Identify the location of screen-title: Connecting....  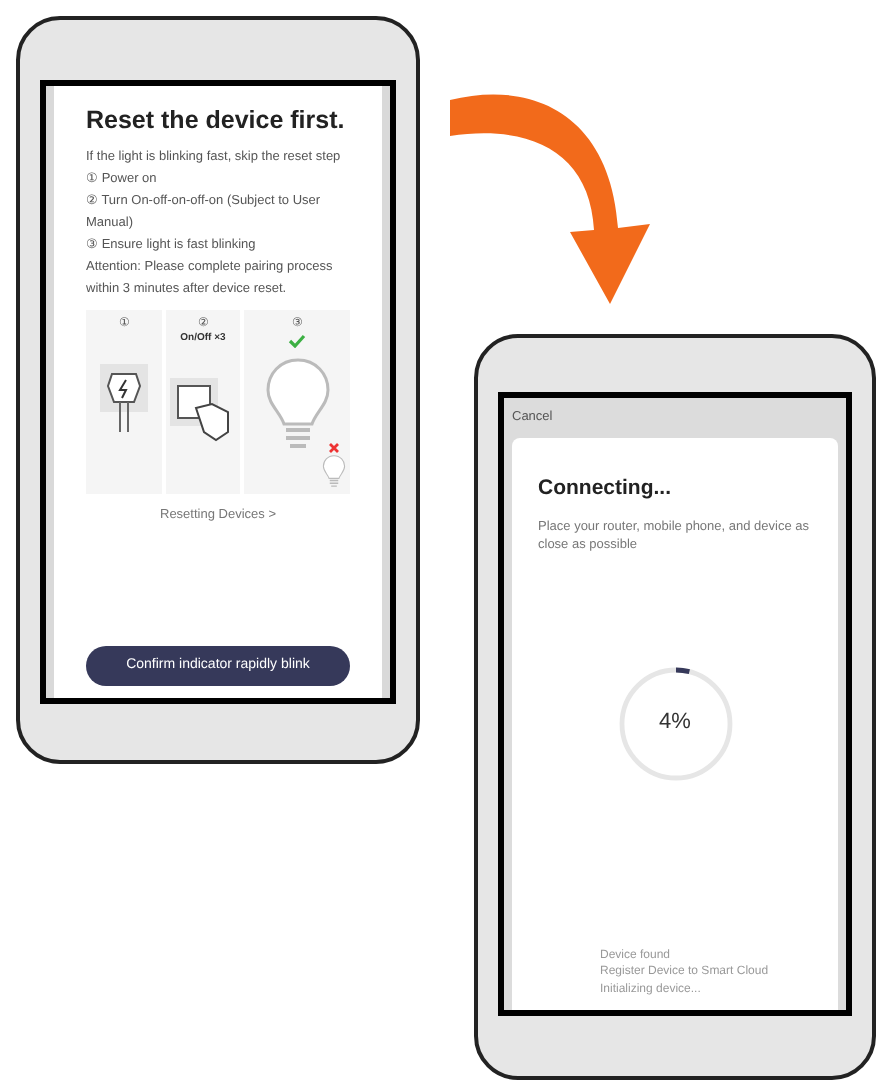
(605, 488).